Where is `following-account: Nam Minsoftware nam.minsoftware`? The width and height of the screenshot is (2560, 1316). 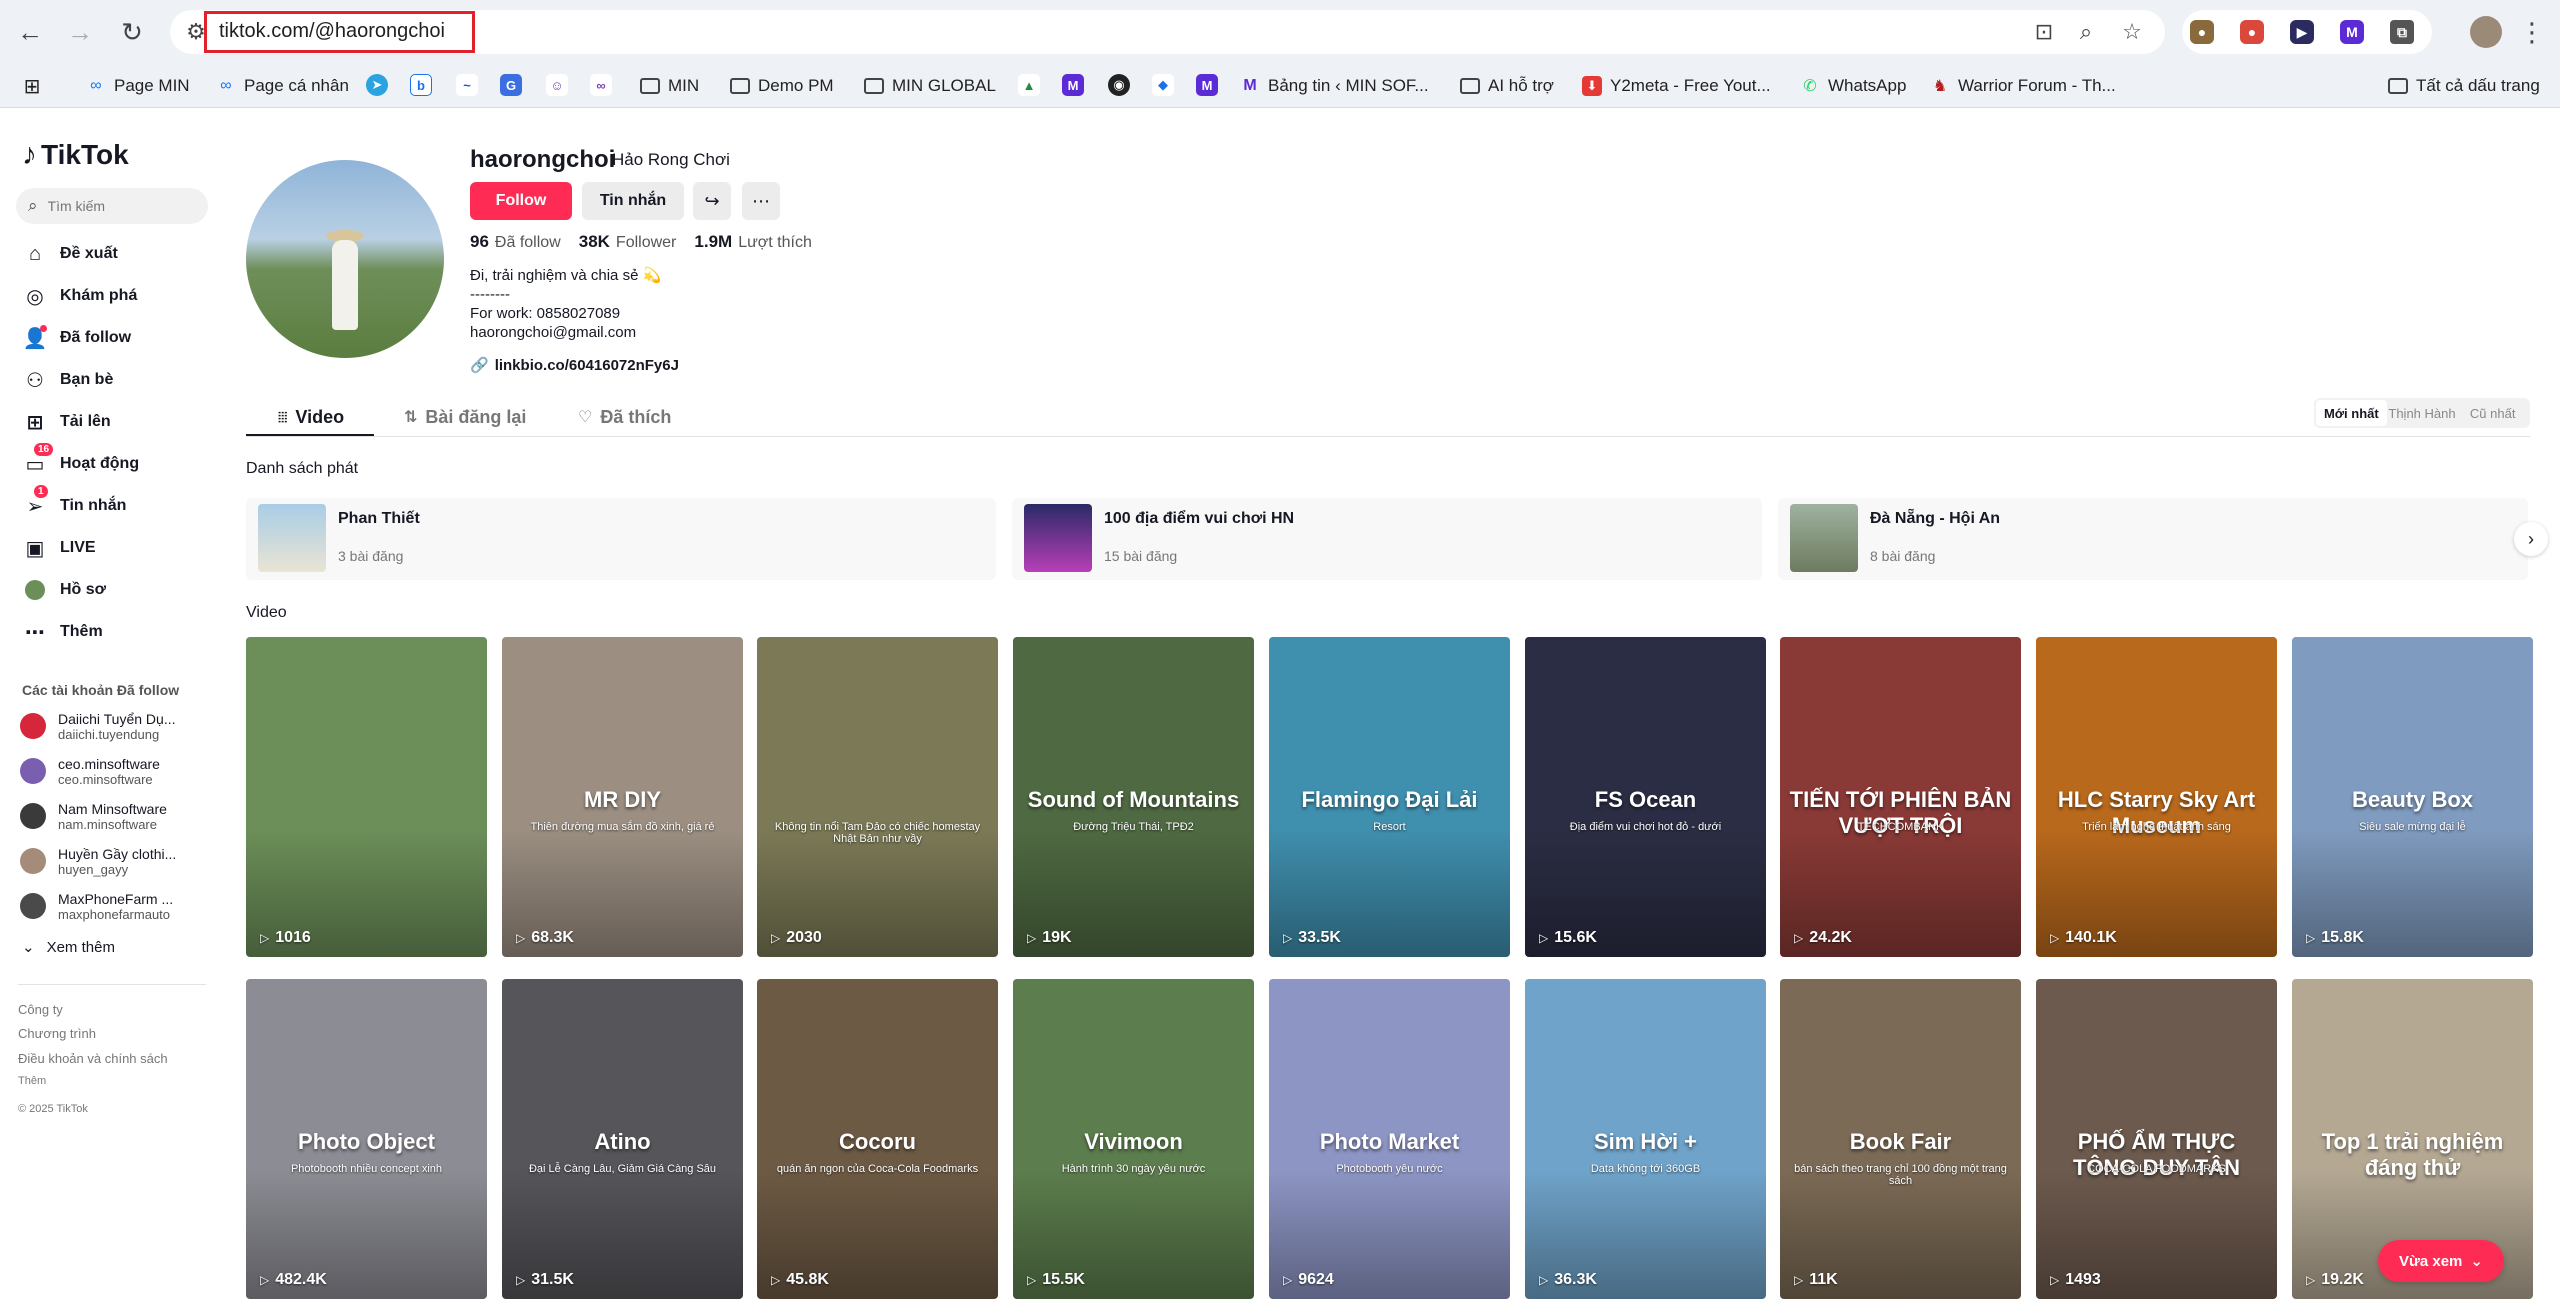
following-account: Nam Minsoftware nam.minsoftware is located at coordinates (93, 816).